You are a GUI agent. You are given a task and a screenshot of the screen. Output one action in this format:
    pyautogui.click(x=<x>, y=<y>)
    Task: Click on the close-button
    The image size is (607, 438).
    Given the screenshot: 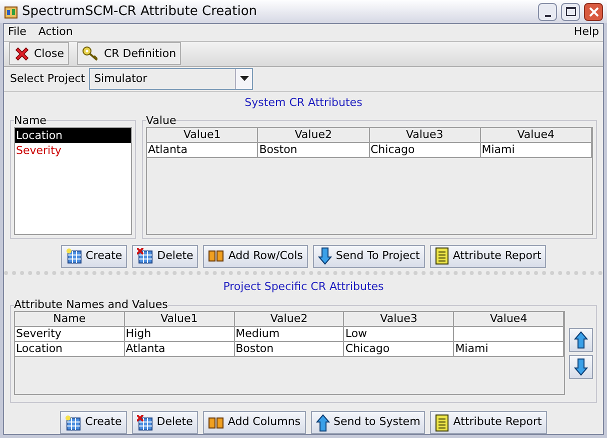 What is the action you would take?
    pyautogui.click(x=593, y=11)
    